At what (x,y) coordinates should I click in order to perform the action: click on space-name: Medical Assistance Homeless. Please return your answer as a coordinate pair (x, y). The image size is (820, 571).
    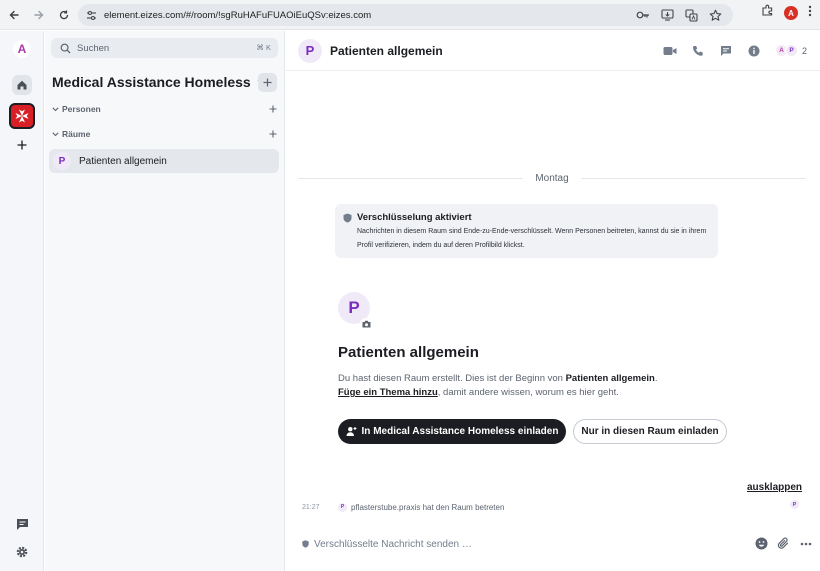
    Looking at the image, I should click on (151, 82).